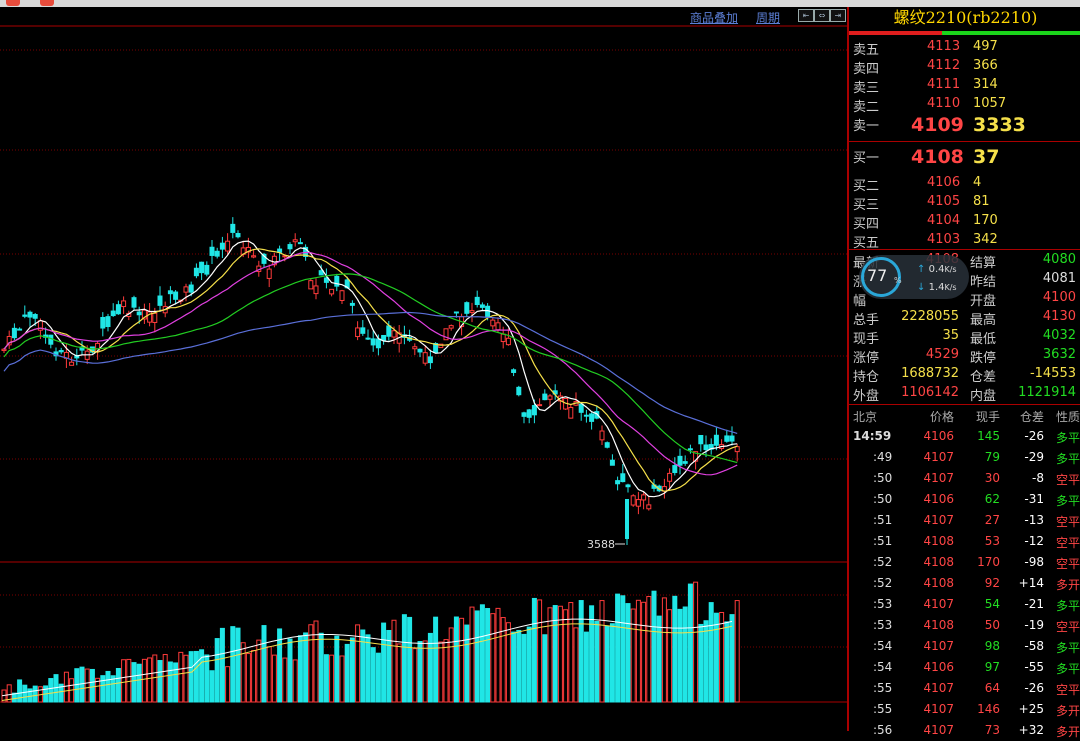 The height and width of the screenshot is (741, 1080). I want to click on ask-row: 卖四 4112 366, so click(964, 66).